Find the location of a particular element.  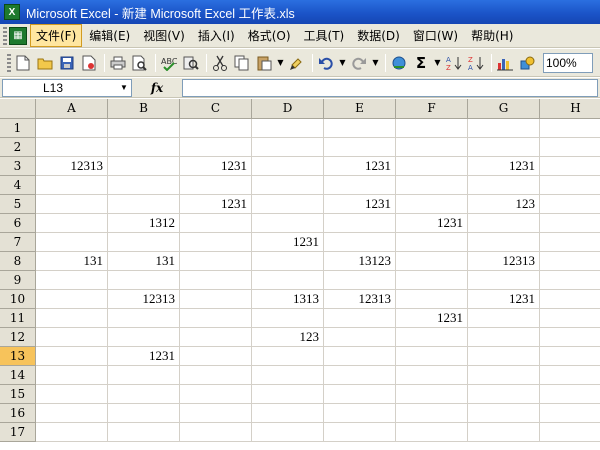

column-header: H is located at coordinates (570, 109).